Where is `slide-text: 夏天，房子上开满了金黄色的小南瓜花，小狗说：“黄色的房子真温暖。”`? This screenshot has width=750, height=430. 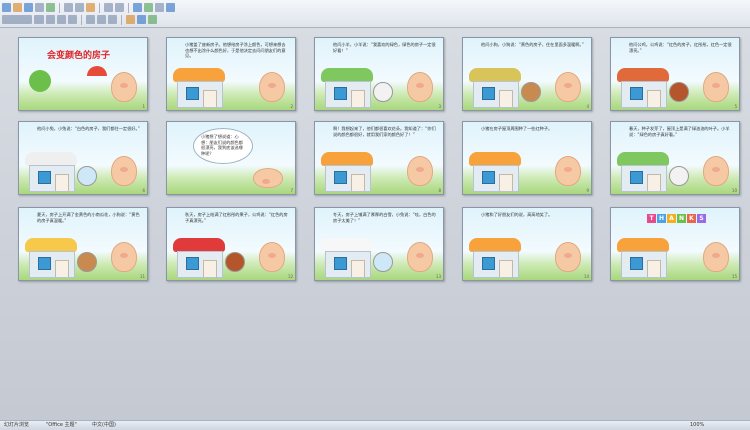
slide-text: 夏天，房子上开满了金黄色的小南瓜花，小狗说：“黄色的房子真温暖。” is located at coordinates (88, 217).